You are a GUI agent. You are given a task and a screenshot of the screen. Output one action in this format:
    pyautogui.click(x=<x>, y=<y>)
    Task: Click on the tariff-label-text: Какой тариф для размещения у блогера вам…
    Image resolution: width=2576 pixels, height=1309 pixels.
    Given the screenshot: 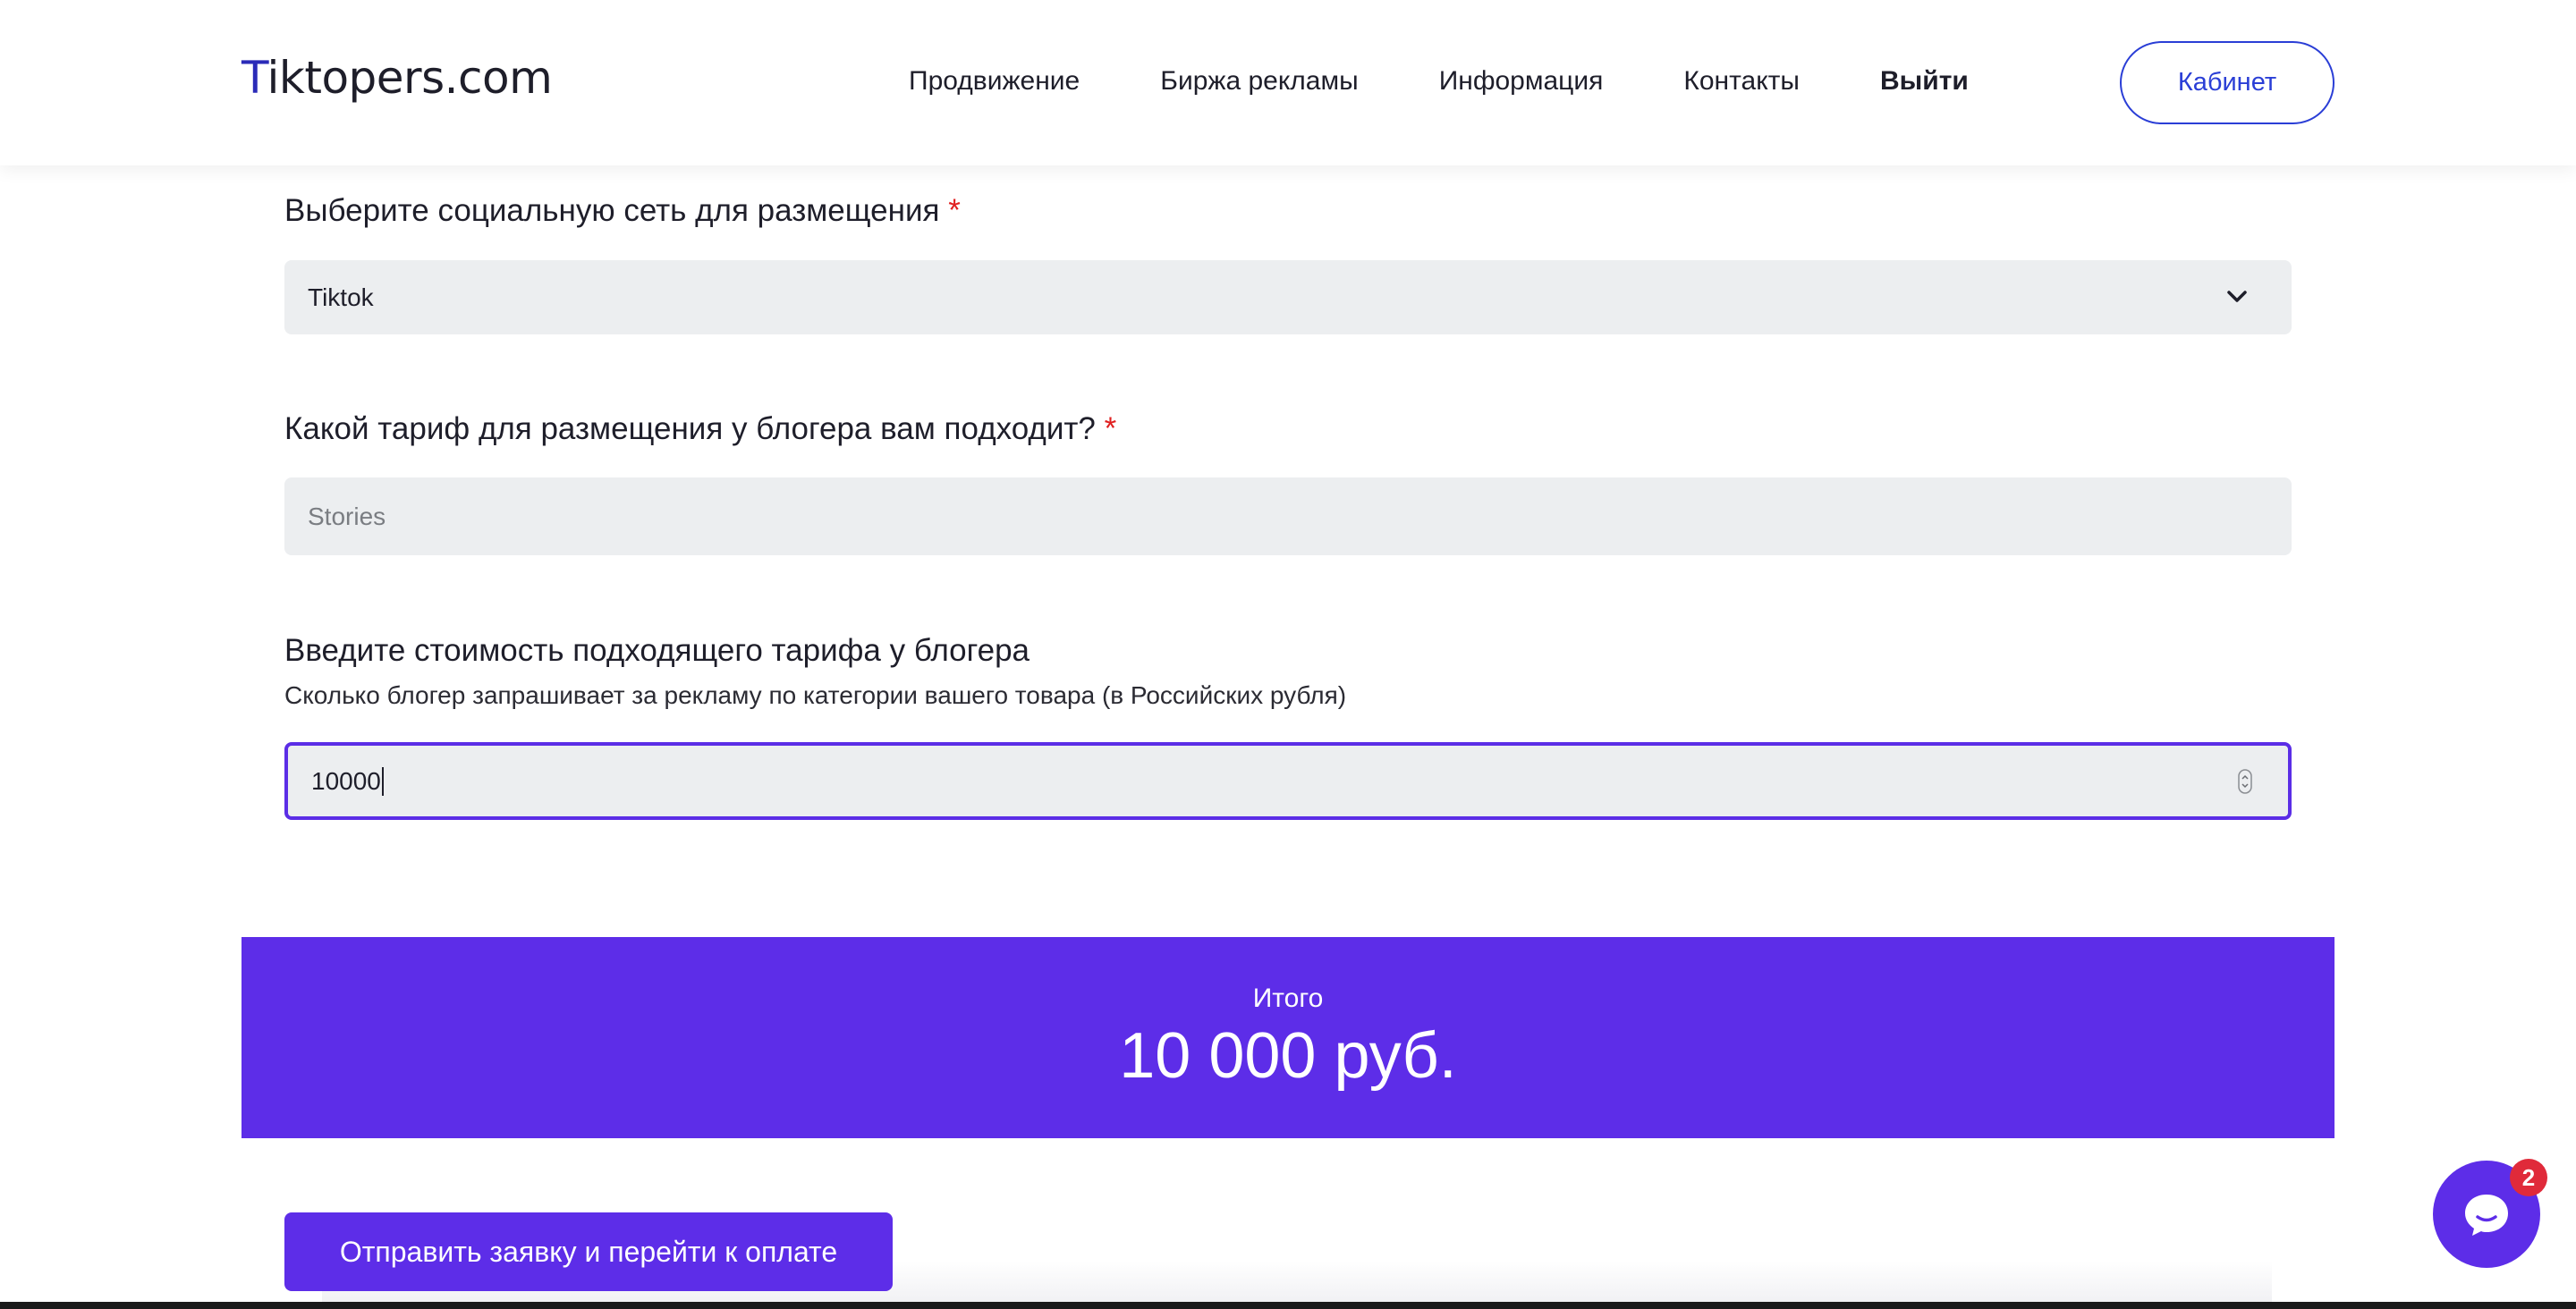 What is the action you would take?
    pyautogui.click(x=690, y=428)
    